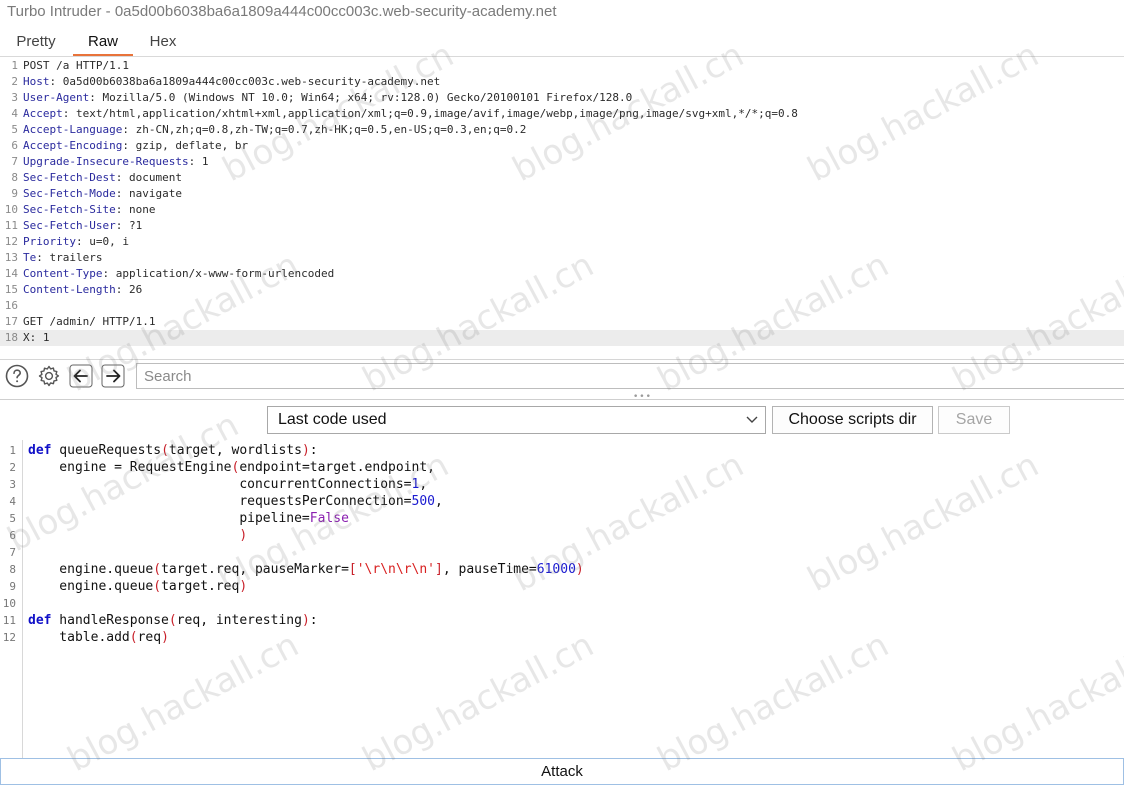 This screenshot has width=1124, height=785. What do you see at coordinates (516, 420) in the screenshot?
I see `script-select: Last code used` at bounding box center [516, 420].